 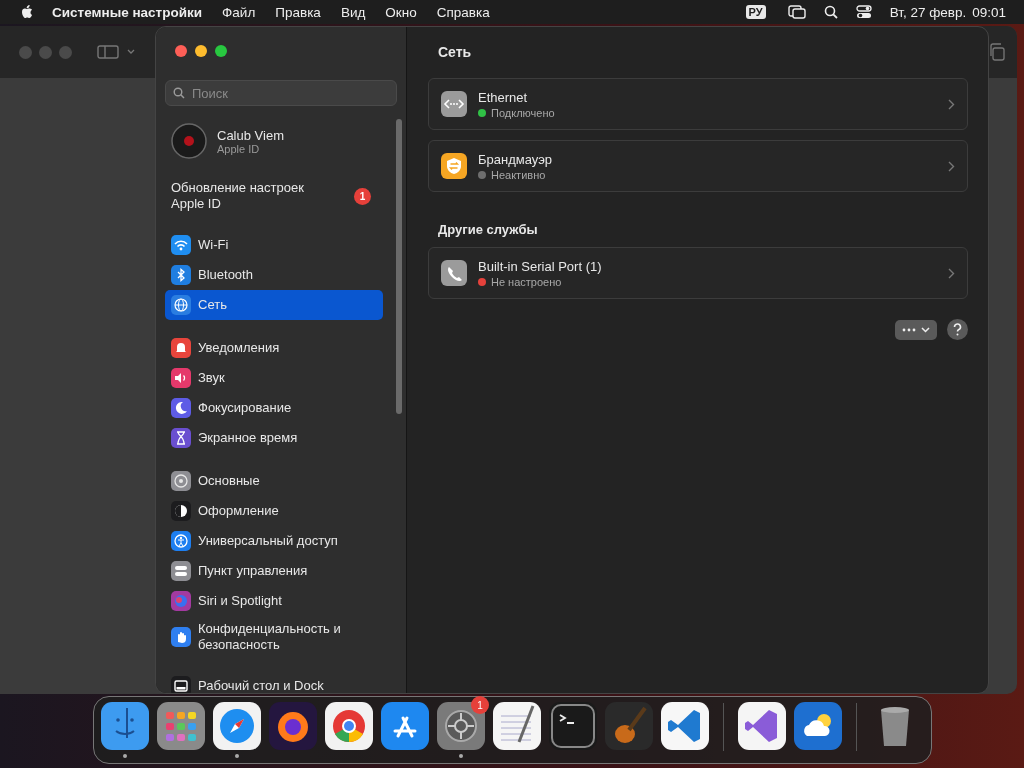 What do you see at coordinates (455, 52) in the screenshot?
I see `page-title: Сеть` at bounding box center [455, 52].